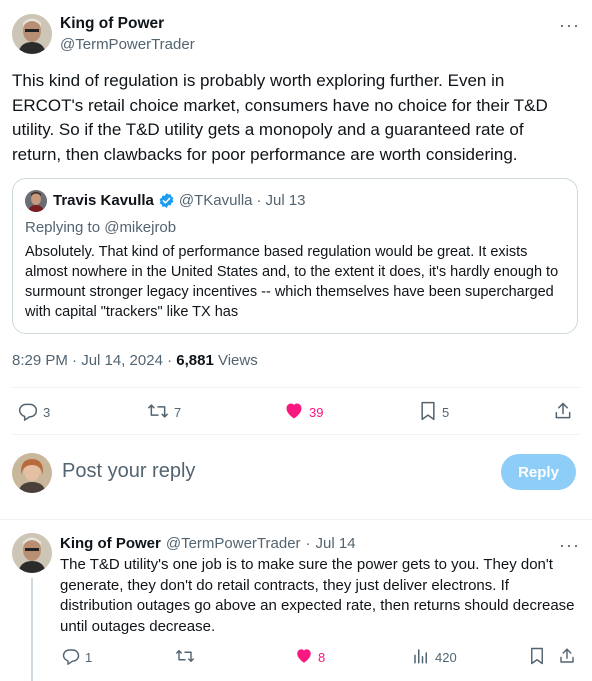 Image resolution: width=592 pixels, height=681 pixels. What do you see at coordinates (110, 543) in the screenshot?
I see `reply-author-name: King of Power` at bounding box center [110, 543].